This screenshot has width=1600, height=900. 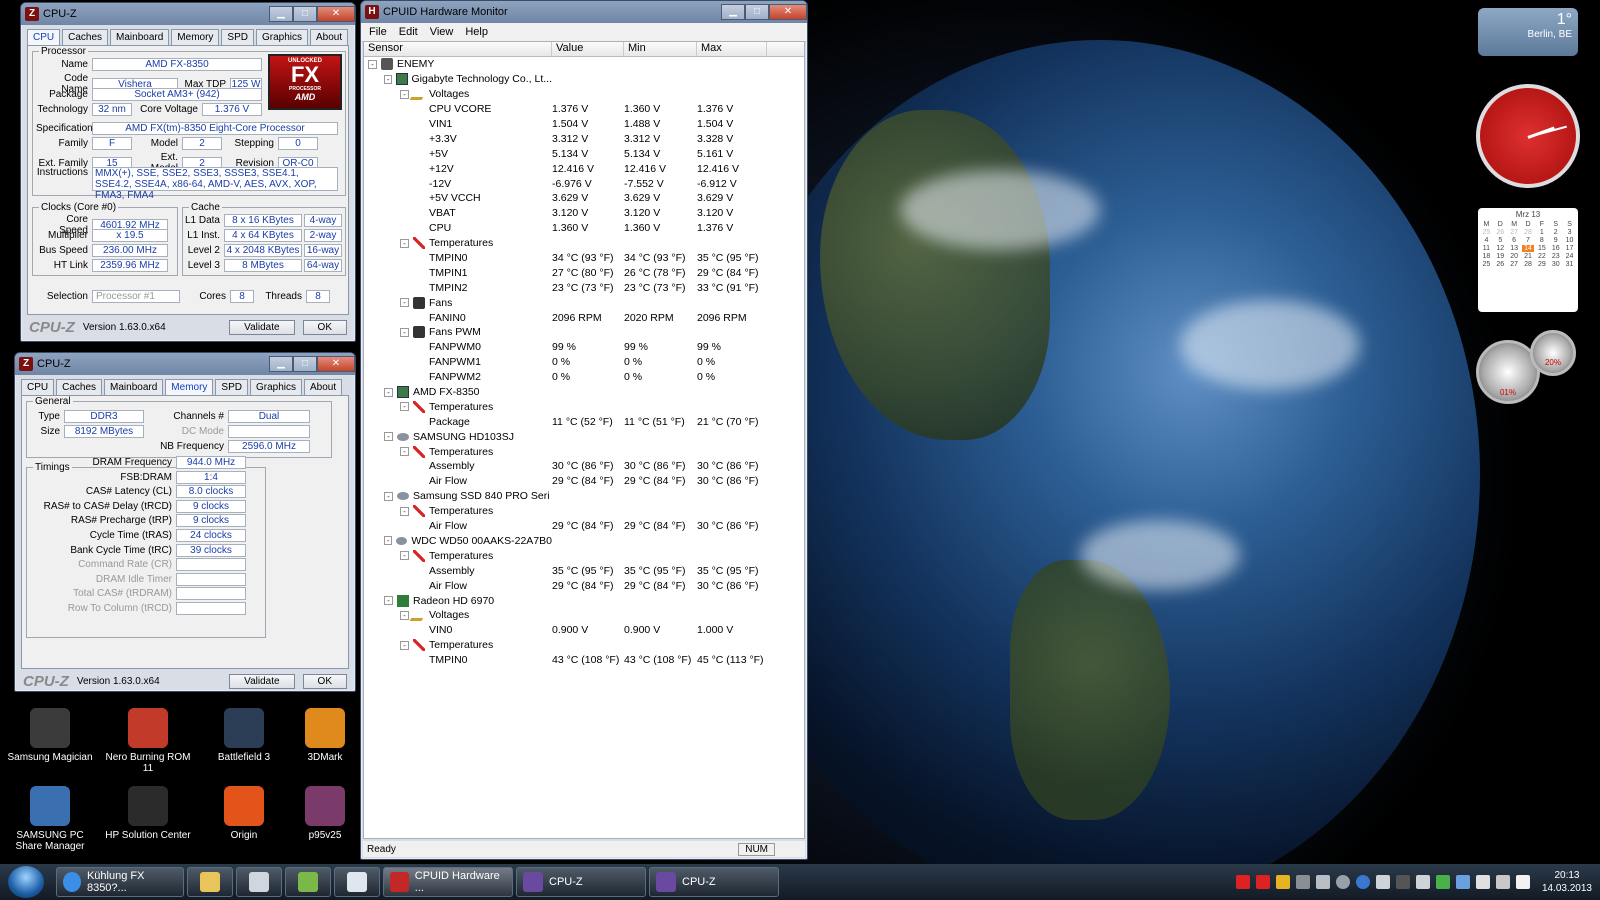 I want to click on sensor-row: FANPWM2 0 % 0 % 0 %, so click(x=584, y=377).